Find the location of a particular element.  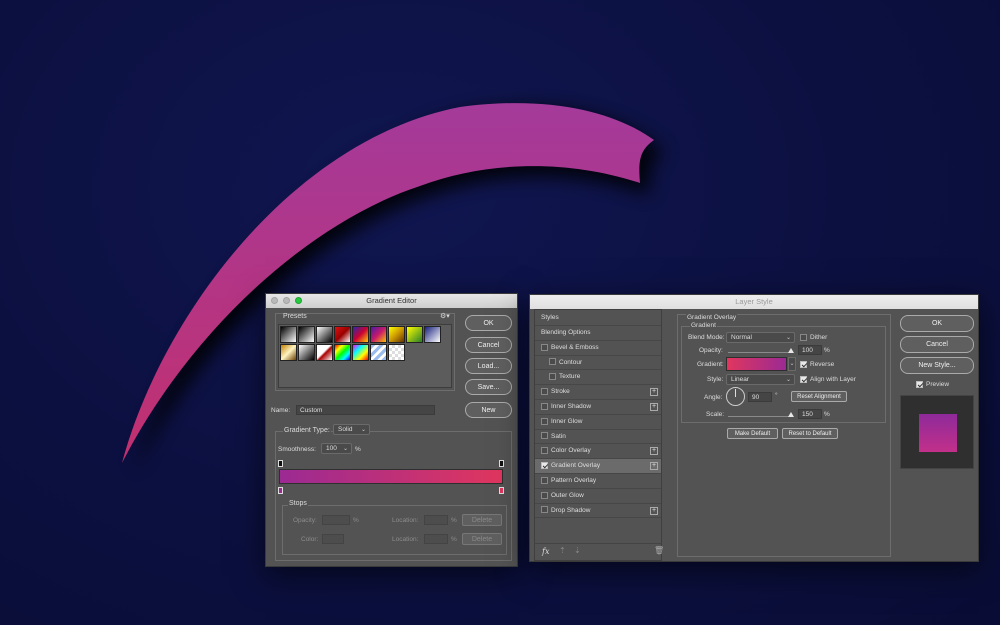

move-down-icon: ⇣ is located at coordinates (577, 550).